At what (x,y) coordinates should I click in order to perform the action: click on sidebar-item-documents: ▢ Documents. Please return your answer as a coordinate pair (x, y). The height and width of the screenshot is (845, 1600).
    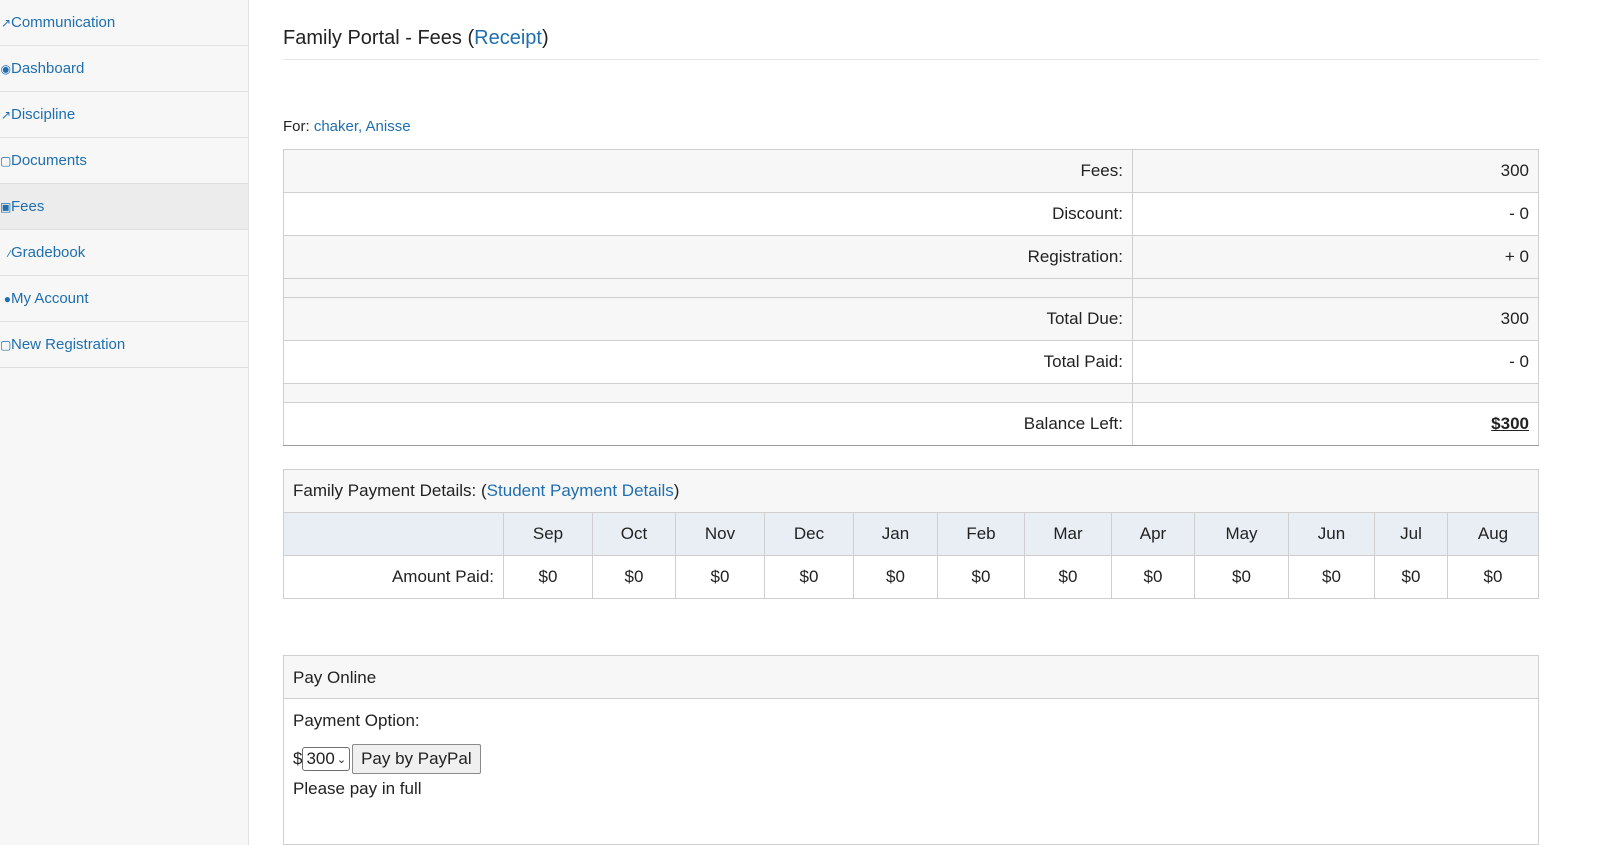
    Looking at the image, I should click on (124, 161).